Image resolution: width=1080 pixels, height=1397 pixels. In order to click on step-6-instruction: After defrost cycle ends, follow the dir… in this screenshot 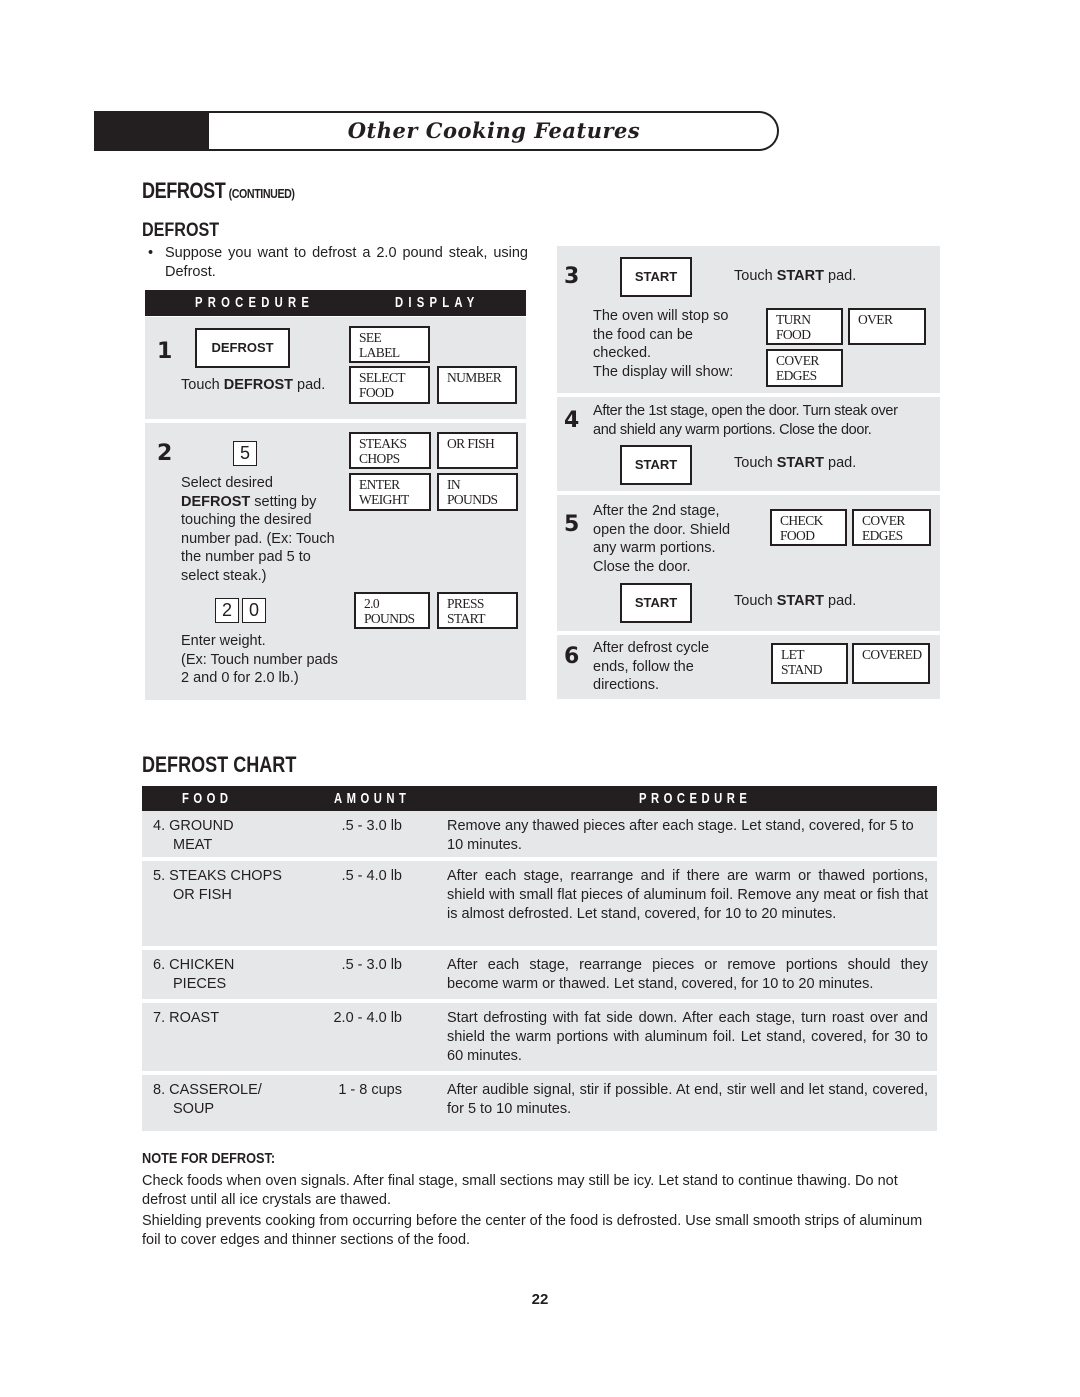, I will do `click(678, 667)`.